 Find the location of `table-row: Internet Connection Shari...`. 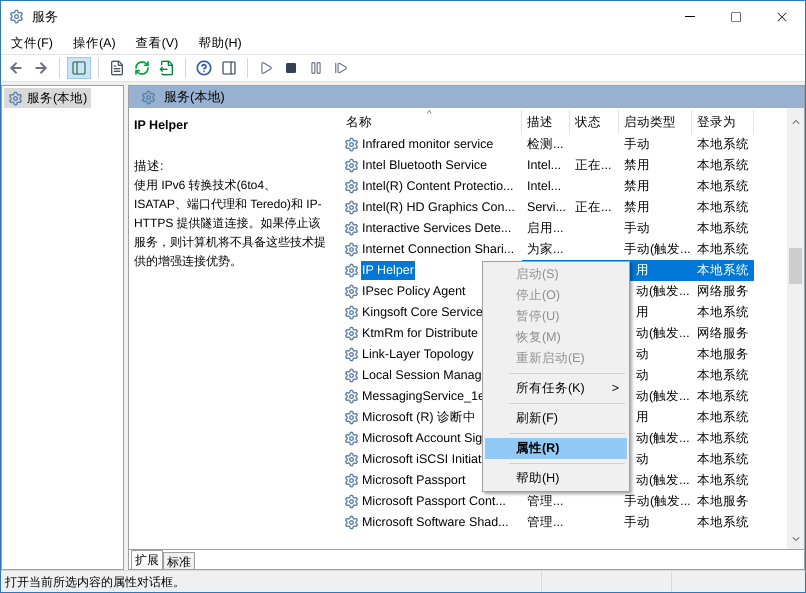

table-row: Internet Connection Shari... is located at coordinates (438, 249).